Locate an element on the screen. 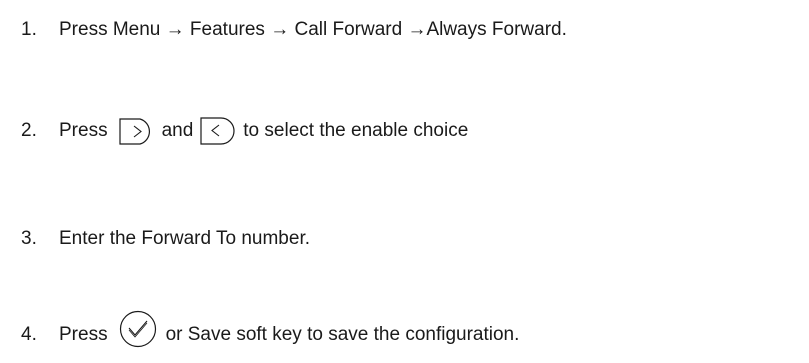 This screenshot has height=363, width=809. step-2: 2. Press and to select the enable choice is located at coordinates (244, 131).